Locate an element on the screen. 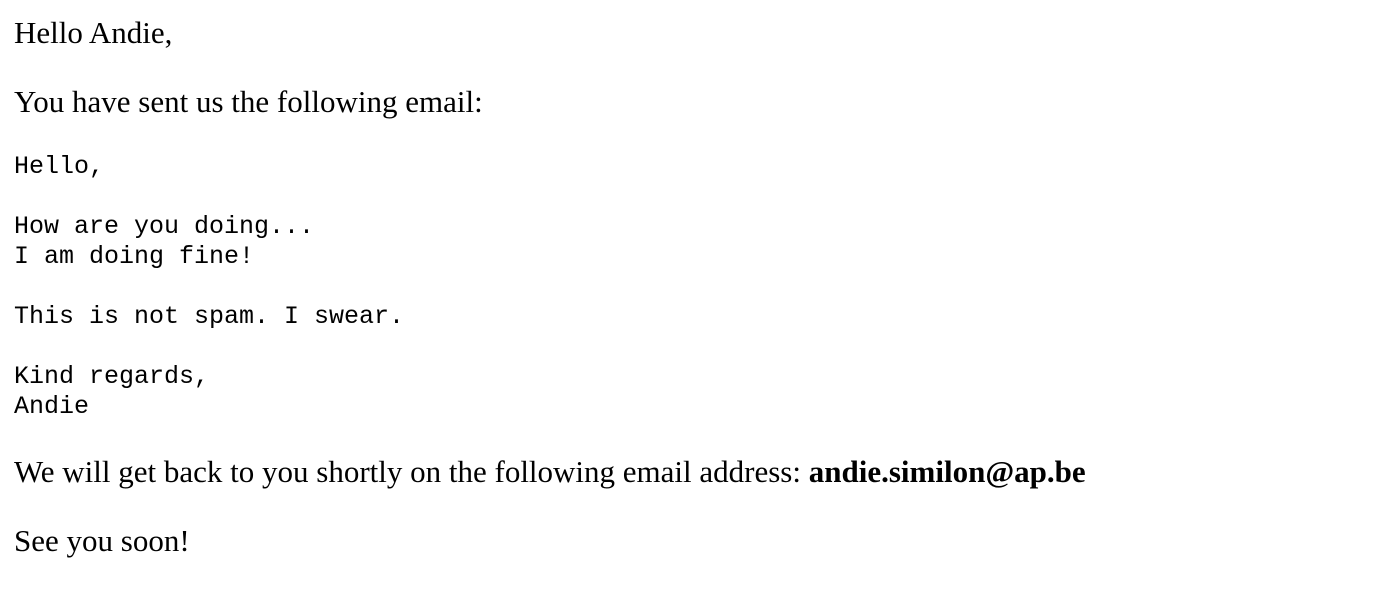 Image resolution: width=1386 pixels, height=602 pixels. email-body-line: Andie is located at coordinates (52, 406).